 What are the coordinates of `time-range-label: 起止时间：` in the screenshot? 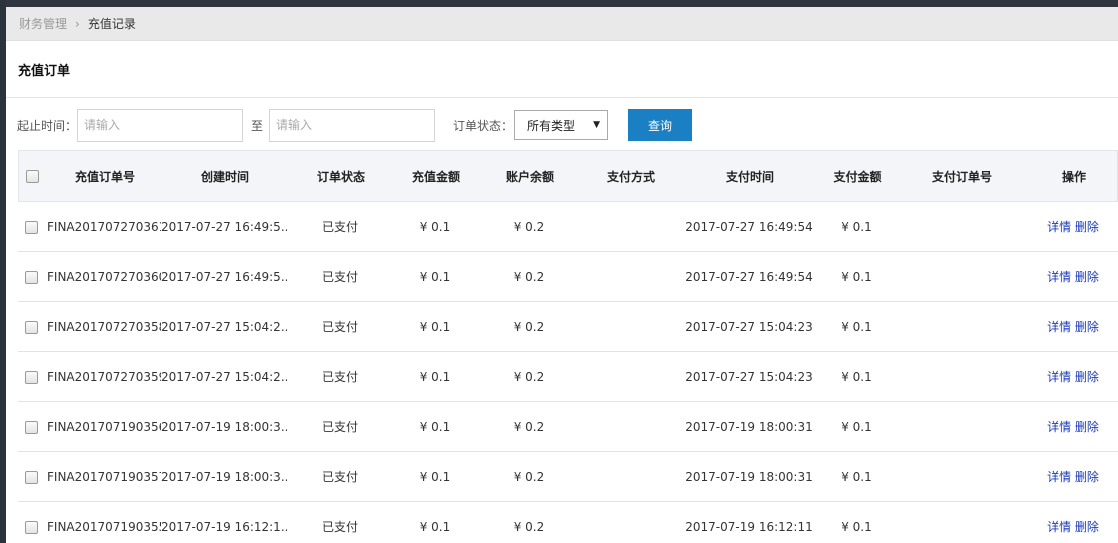 It's located at (47, 125).